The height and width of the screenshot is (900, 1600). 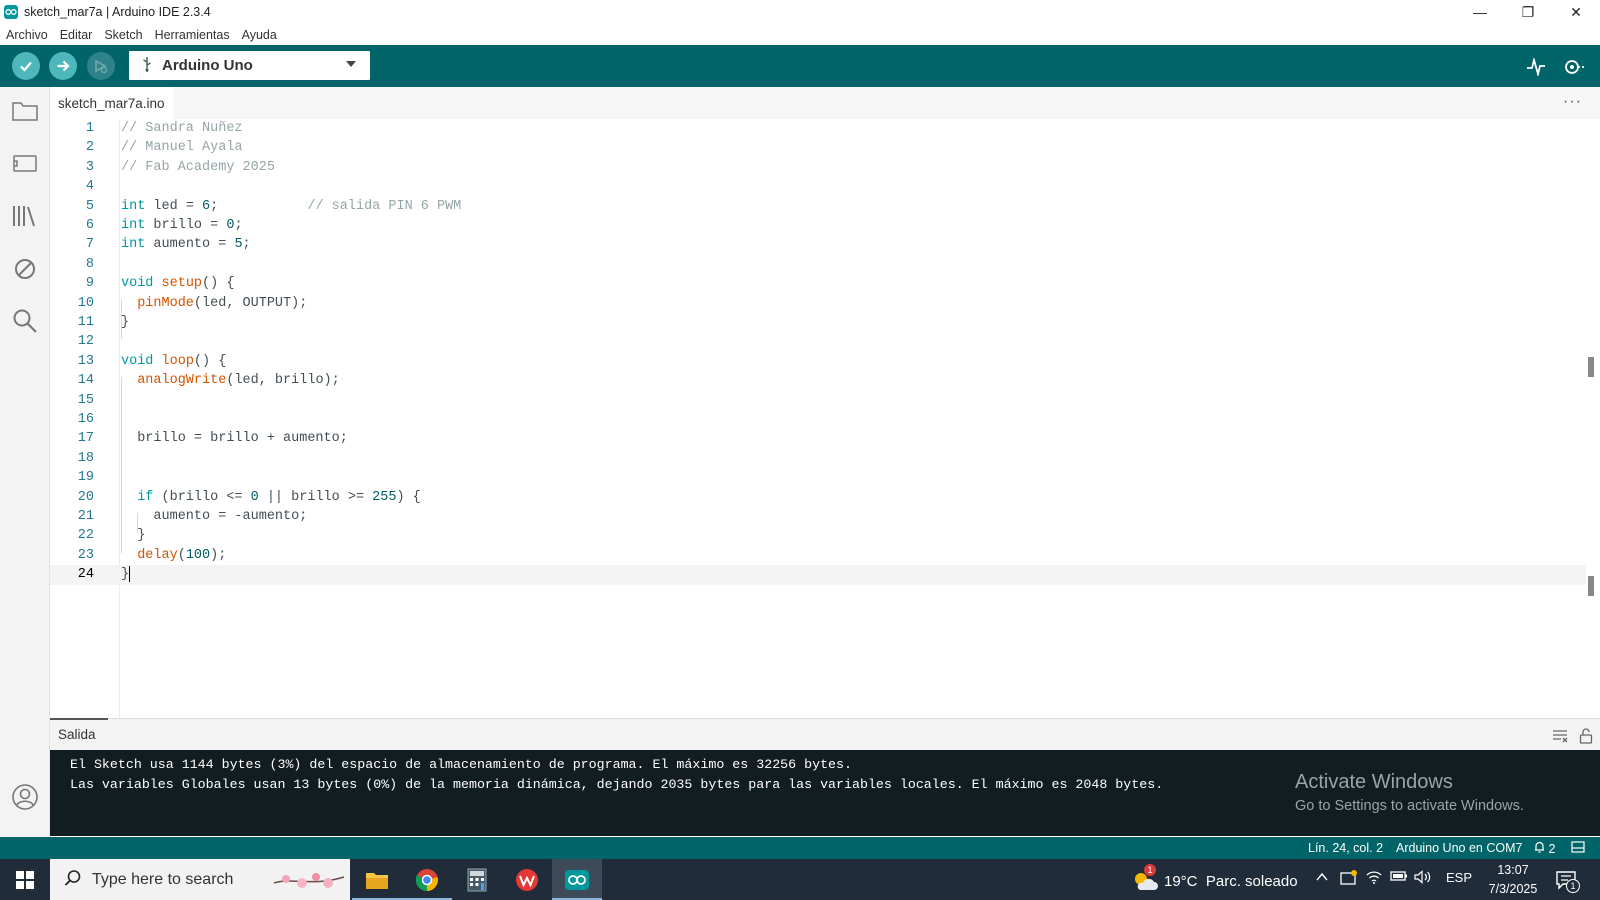 What do you see at coordinates (207, 65) in the screenshot?
I see `board-name: Arduino Uno` at bounding box center [207, 65].